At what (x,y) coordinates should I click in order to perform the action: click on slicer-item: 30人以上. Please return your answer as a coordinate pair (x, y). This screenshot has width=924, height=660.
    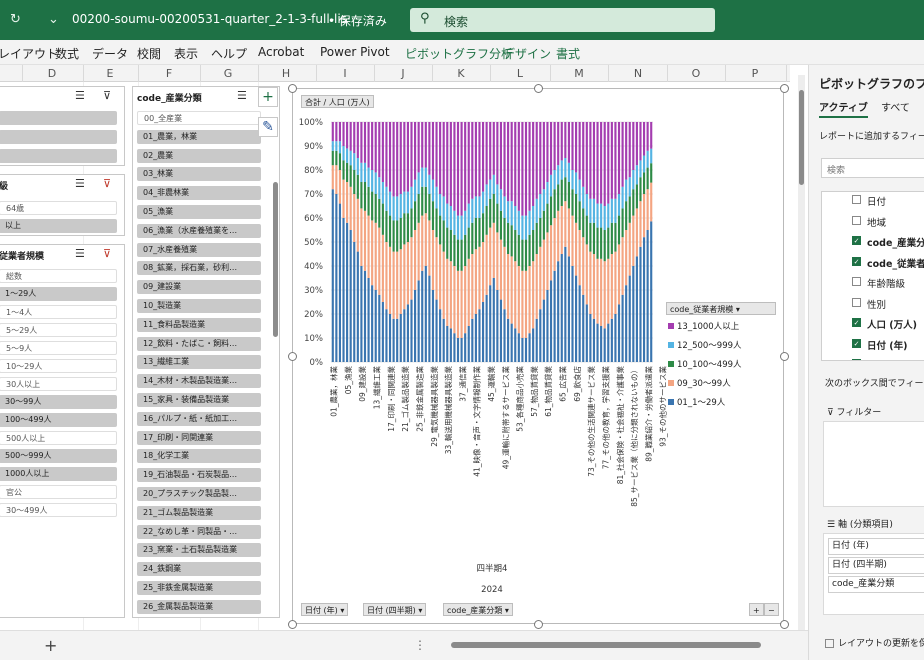
    Looking at the image, I should click on (58, 384).